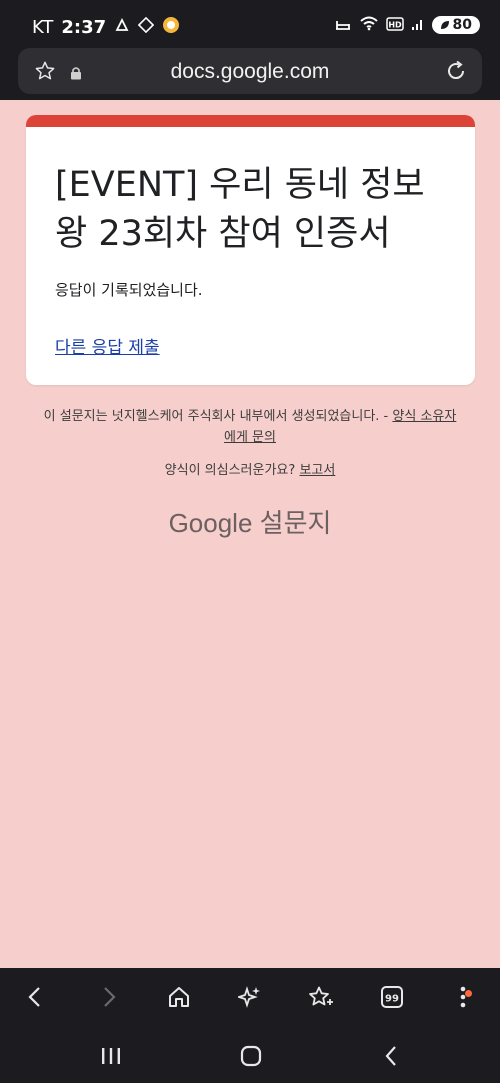  What do you see at coordinates (392, 999) in the screenshot?
I see `svg-text: 99` at bounding box center [392, 999].